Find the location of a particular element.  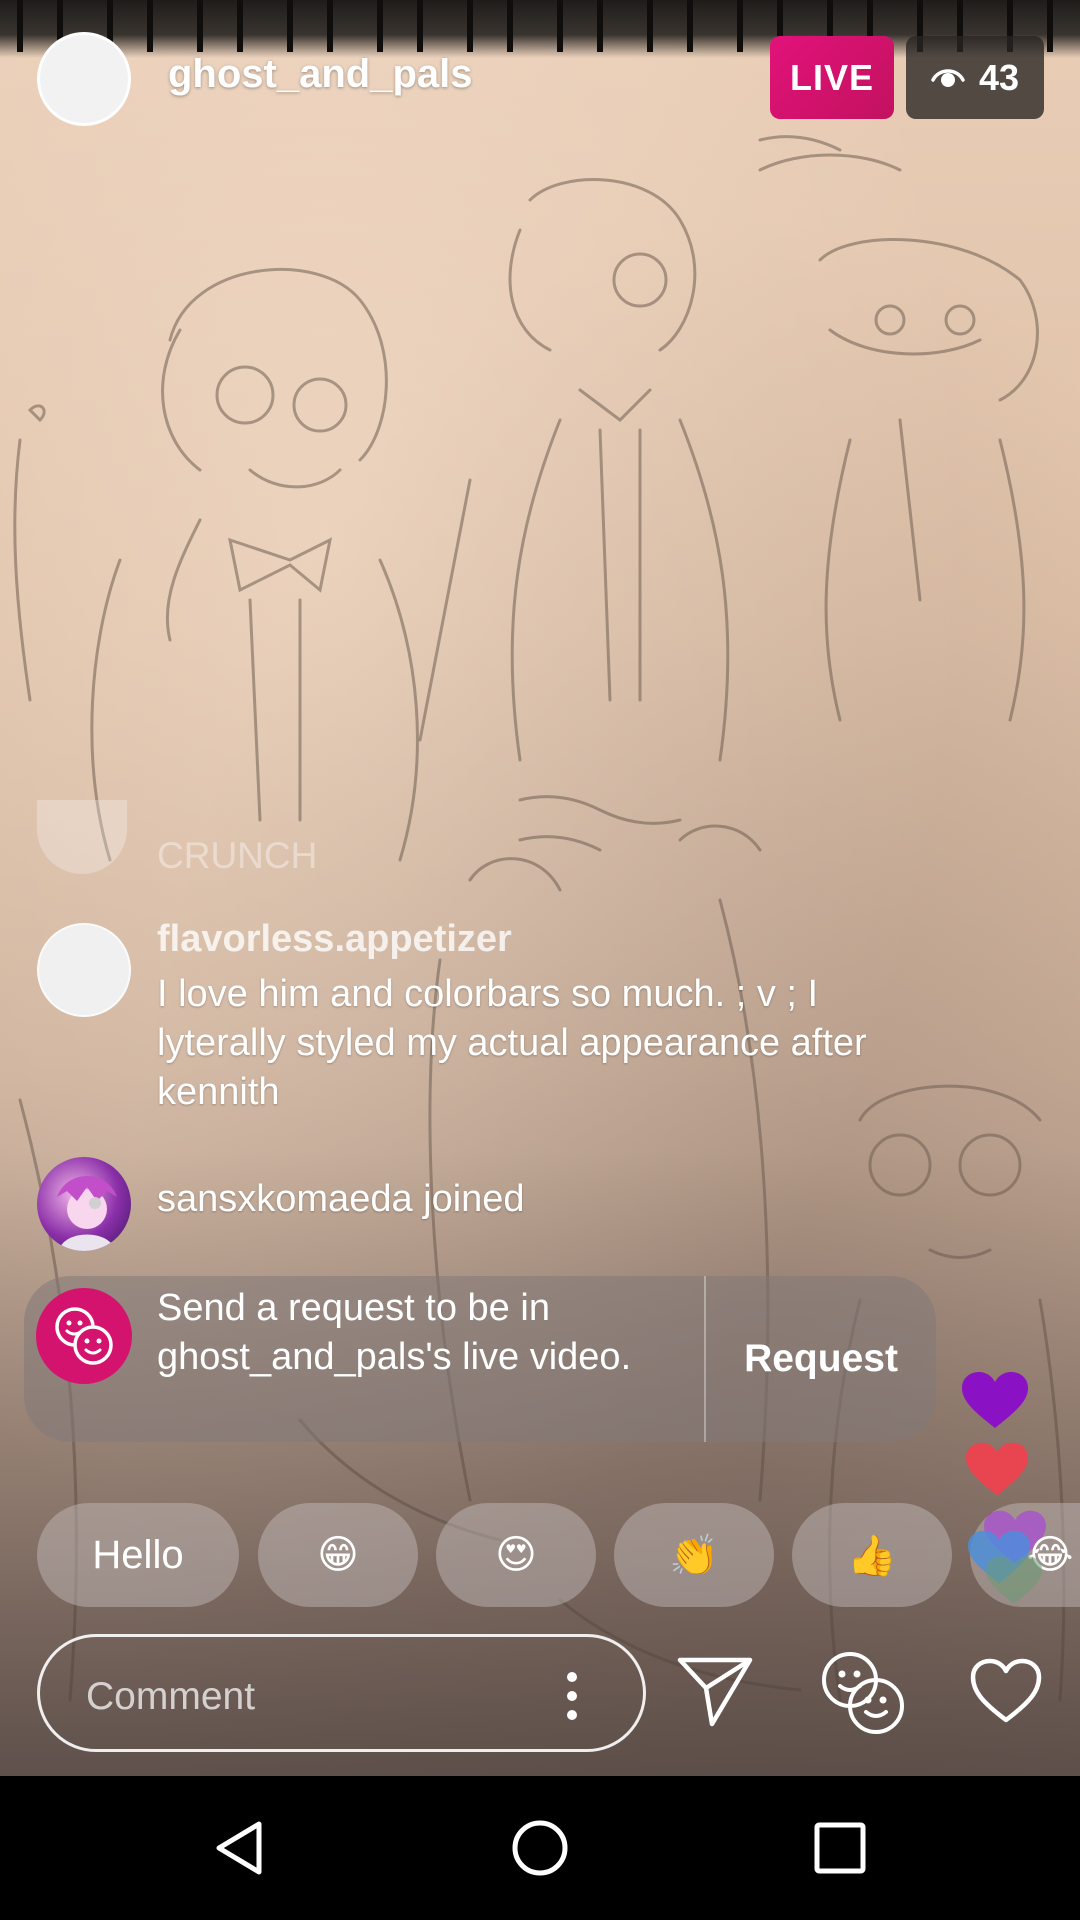

quick-reactions: Hello 😁 😍 👏 👍 😂 is located at coordinates (558, 1555).